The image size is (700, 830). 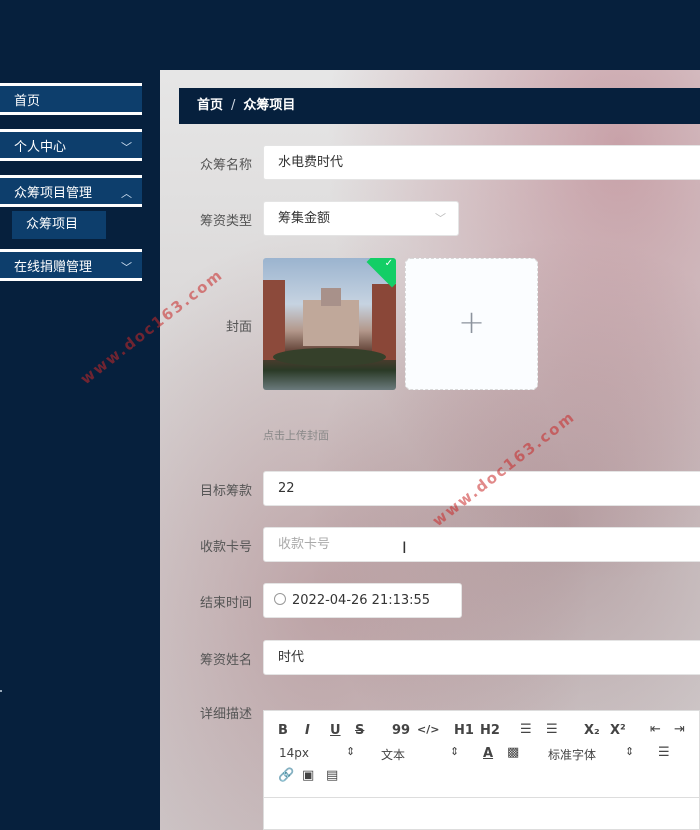 What do you see at coordinates (439, 106) in the screenshot?
I see `breadcrumb: 首页 / 众筹项目` at bounding box center [439, 106].